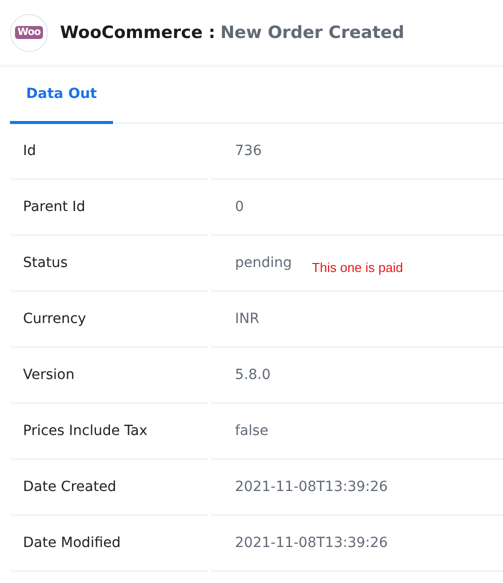 This screenshot has width=503, height=583. Describe the element at coordinates (357, 267) in the screenshot. I see `annotation-note: This one is paid` at that location.